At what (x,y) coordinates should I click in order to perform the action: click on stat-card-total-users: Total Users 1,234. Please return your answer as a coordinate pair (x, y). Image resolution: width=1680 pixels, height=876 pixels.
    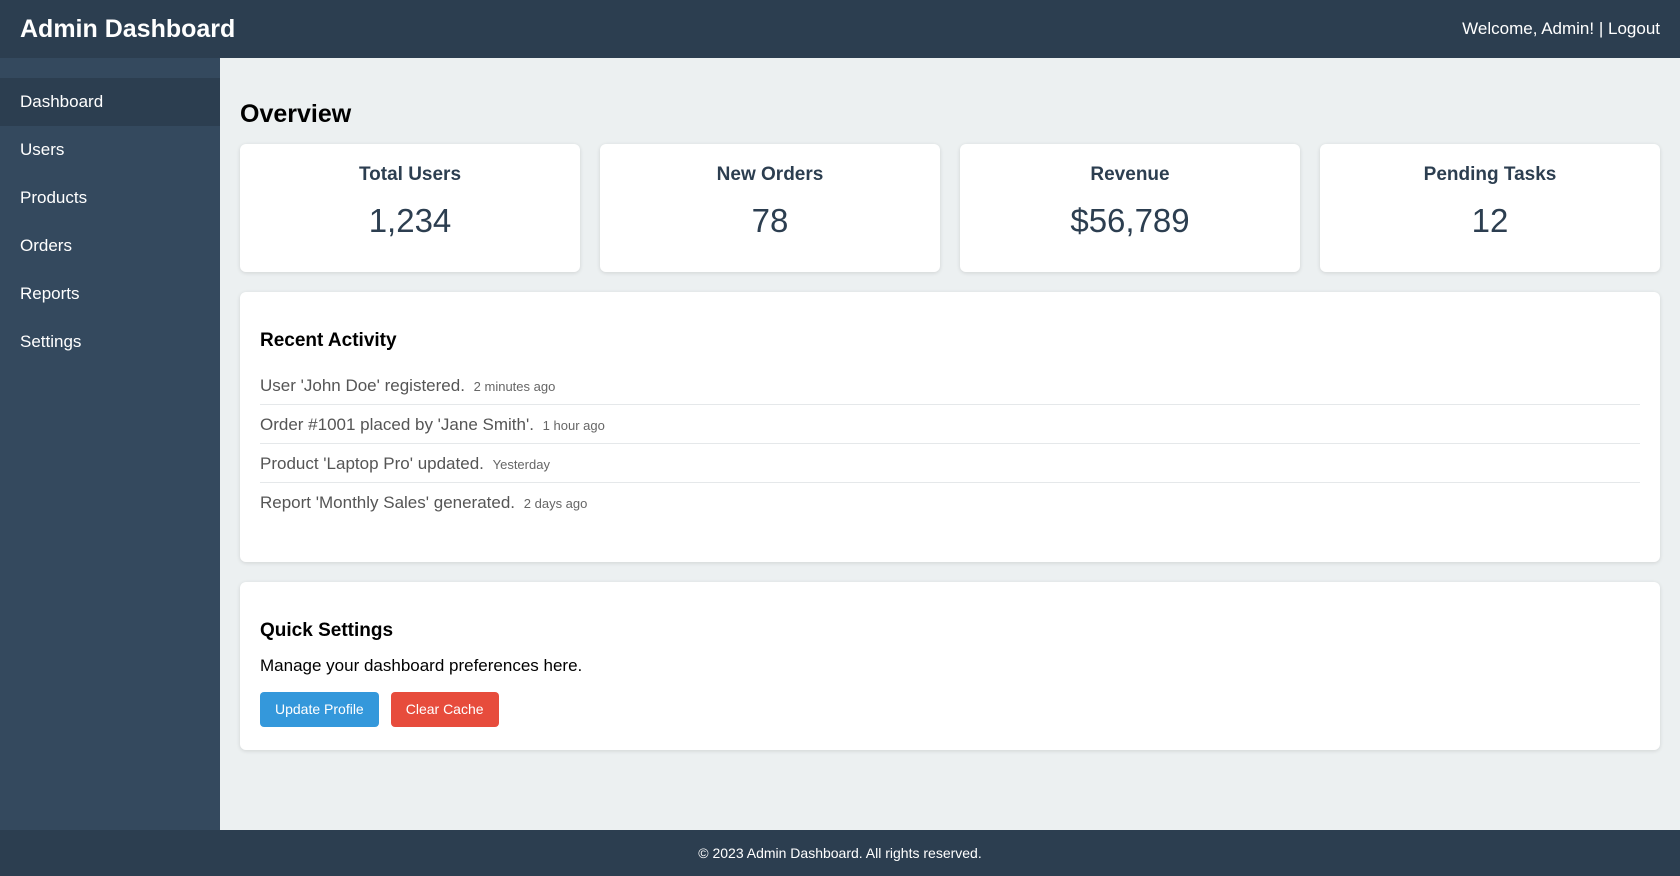
    Looking at the image, I should click on (410, 208).